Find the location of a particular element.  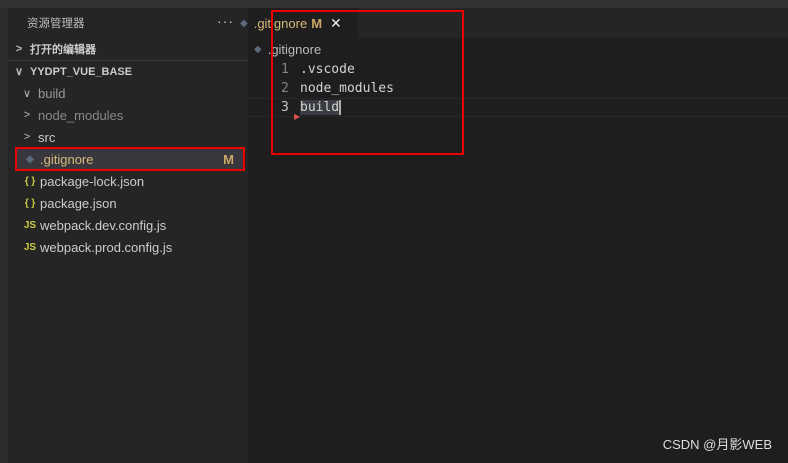

title-bar is located at coordinates (394, 4).